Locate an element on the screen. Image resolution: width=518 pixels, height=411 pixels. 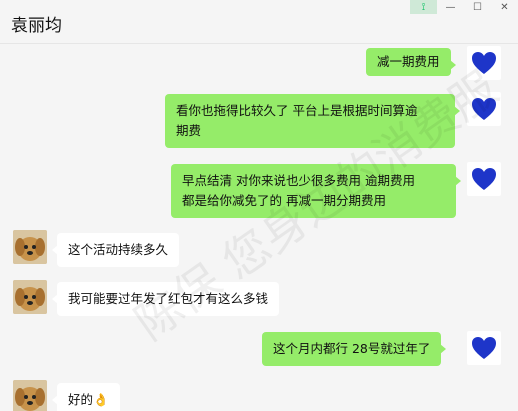
minimize-icon: — is located at coordinates (450, 7).